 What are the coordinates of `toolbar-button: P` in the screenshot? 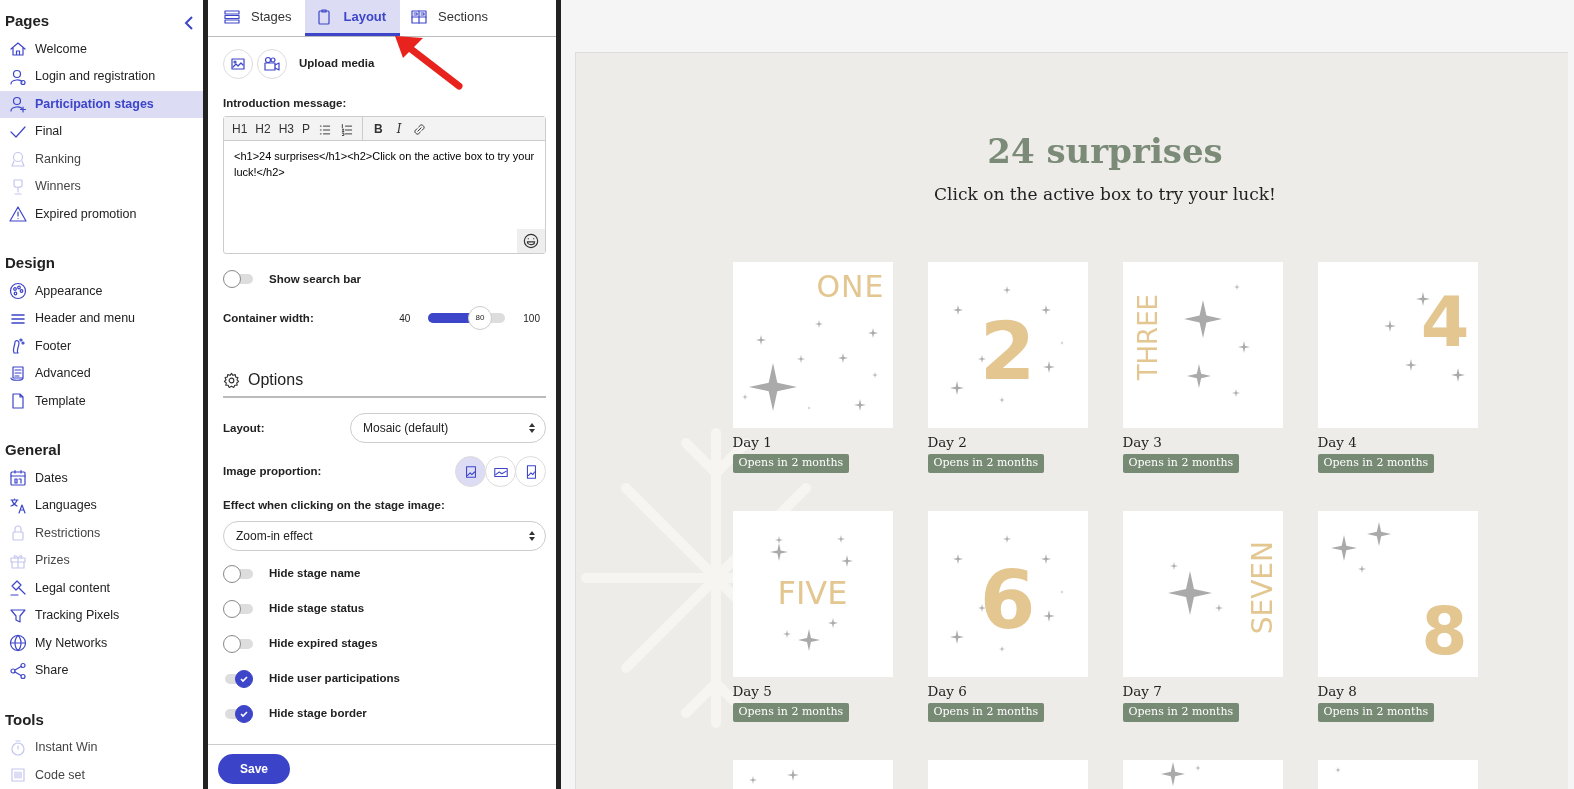 It's located at (306, 128).